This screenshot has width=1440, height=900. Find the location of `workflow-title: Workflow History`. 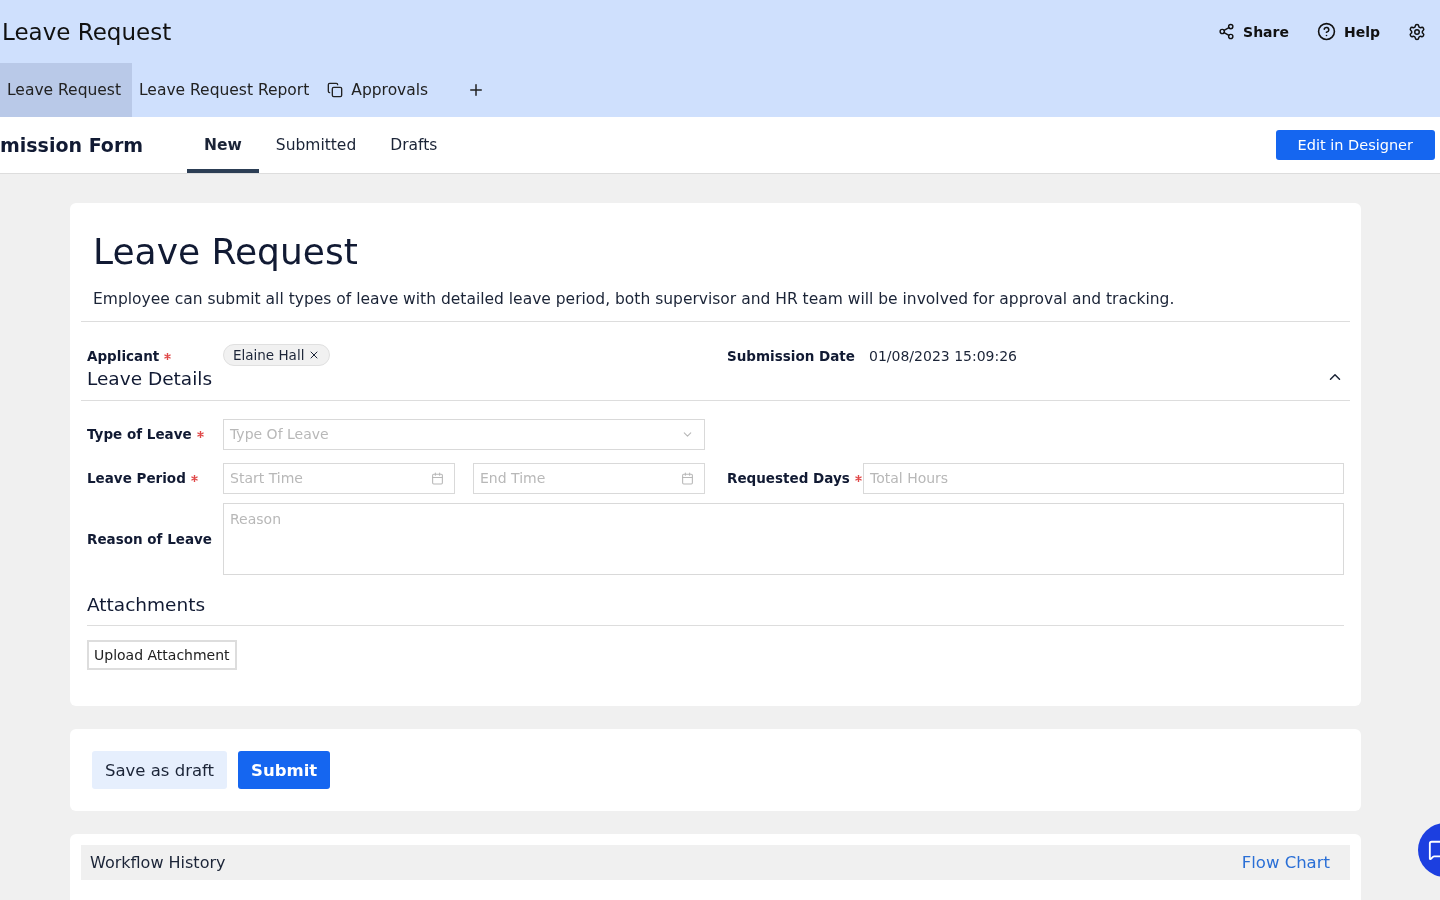

workflow-title: Workflow History is located at coordinates (158, 862).